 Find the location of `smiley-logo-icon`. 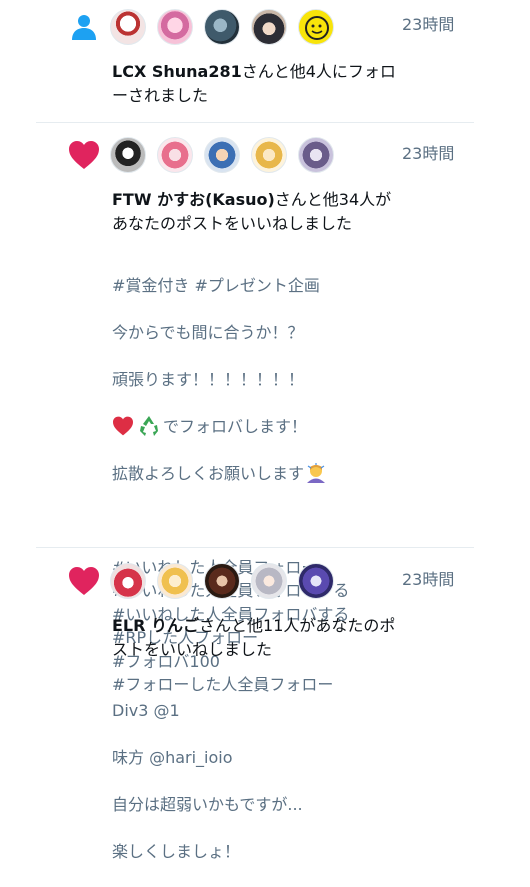

smiley-logo-icon is located at coordinates (317, 28).